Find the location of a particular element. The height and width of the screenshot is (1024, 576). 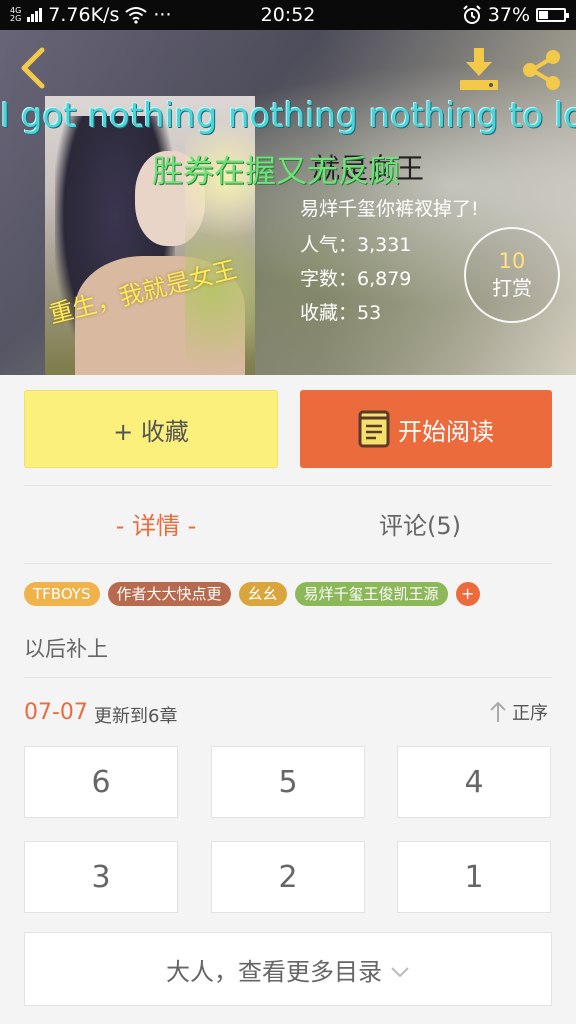

add-tag-button: + is located at coordinates (467, 594).